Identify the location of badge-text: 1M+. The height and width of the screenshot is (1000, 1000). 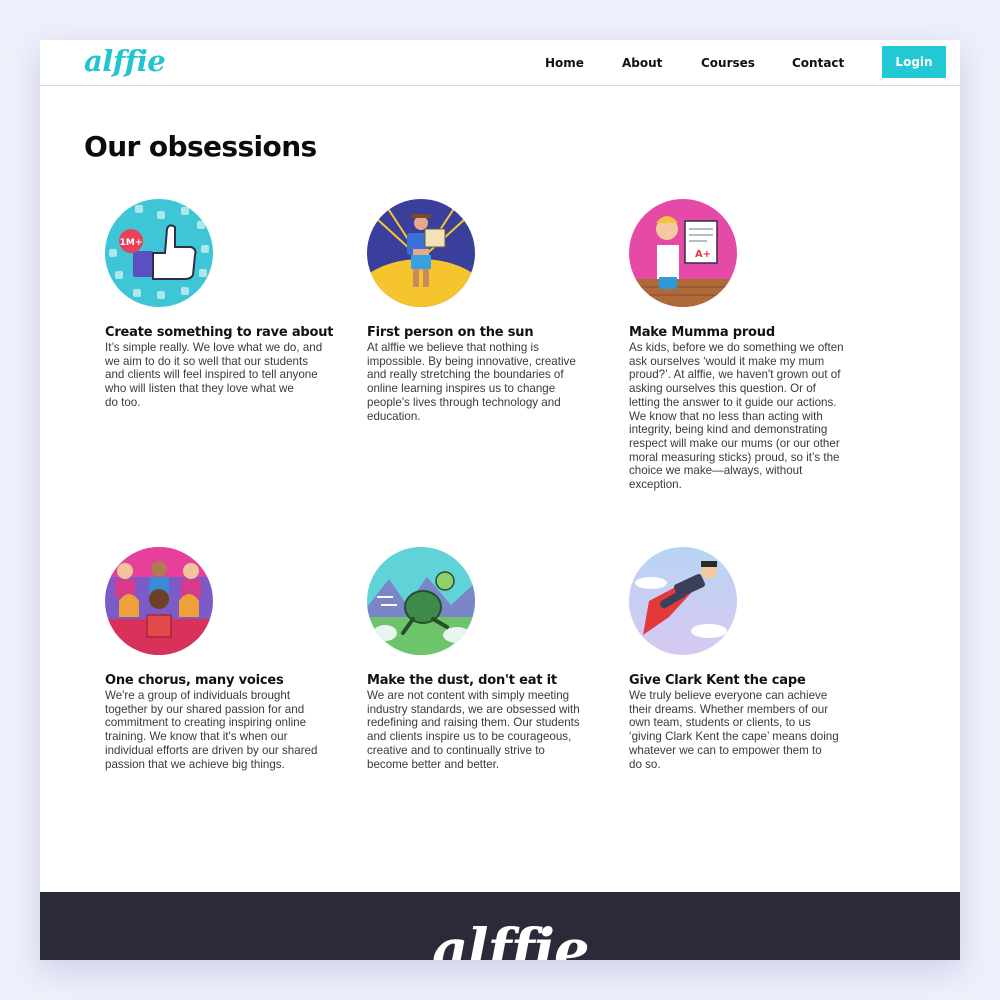
(131, 243).